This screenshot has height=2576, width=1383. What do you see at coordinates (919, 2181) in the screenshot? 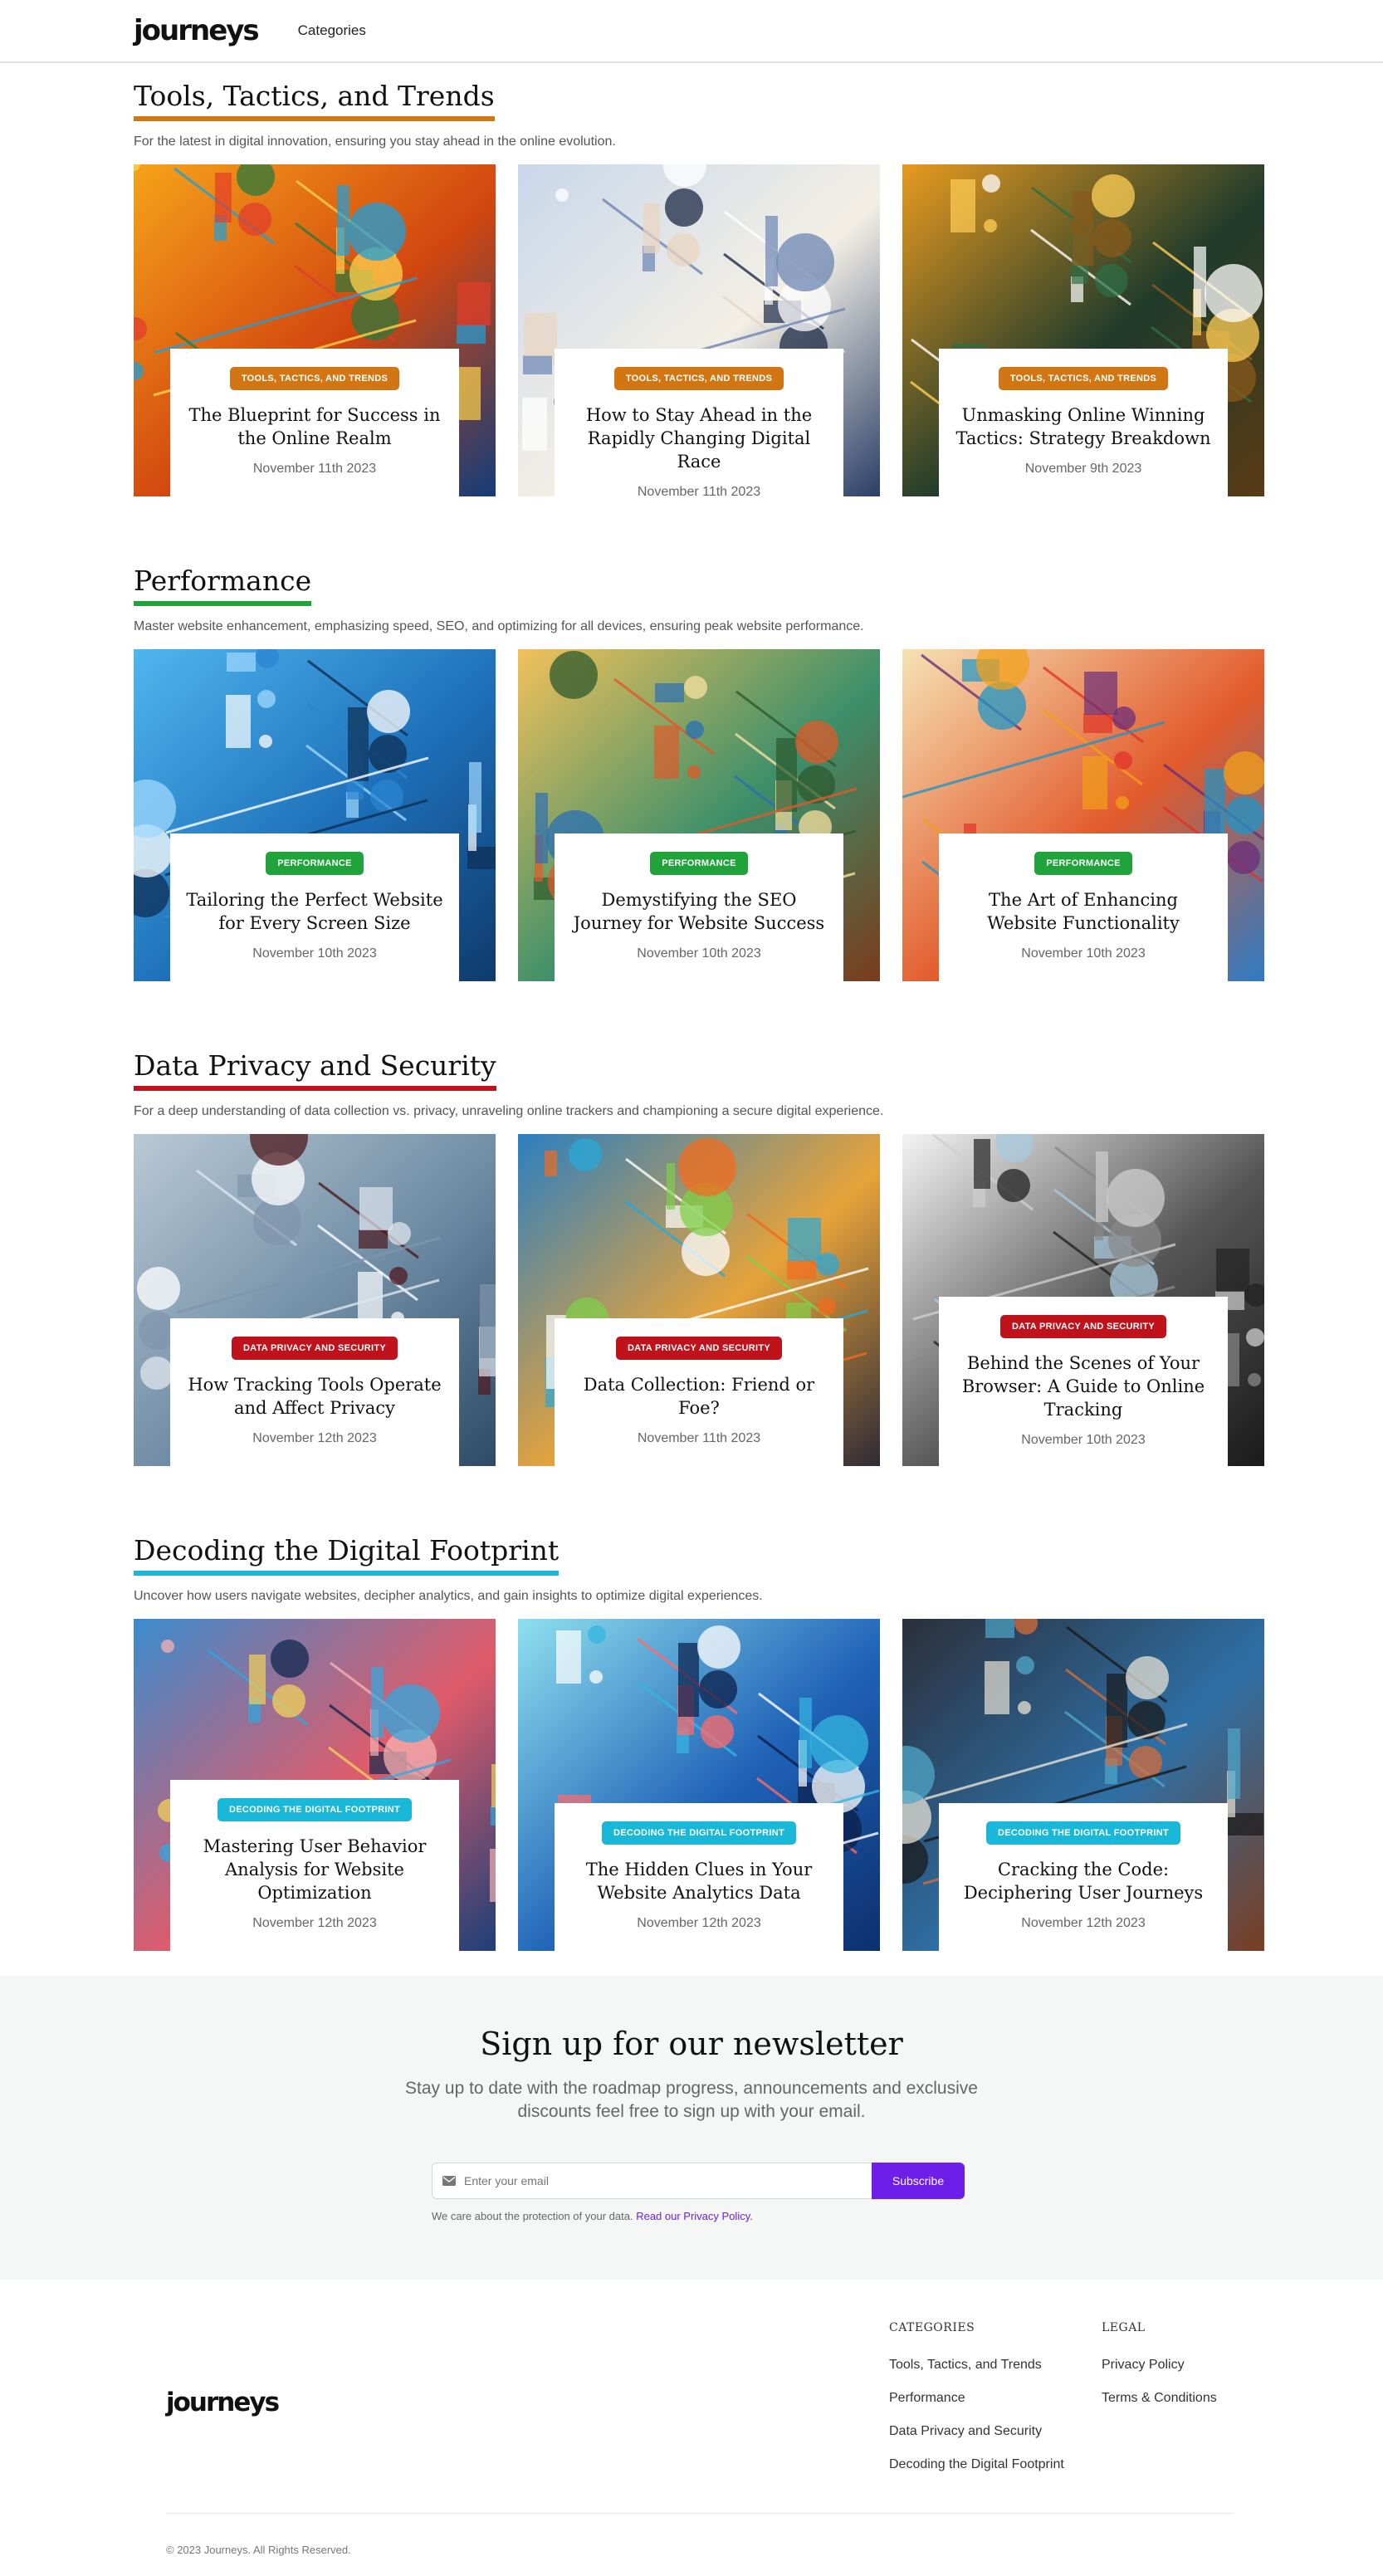
I see `subscribe-button: Subscribe` at bounding box center [919, 2181].